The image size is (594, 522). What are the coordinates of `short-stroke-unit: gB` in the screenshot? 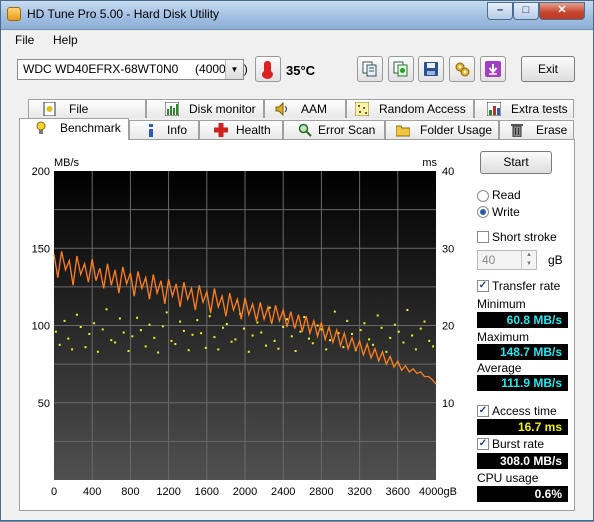 It's located at (555, 260).